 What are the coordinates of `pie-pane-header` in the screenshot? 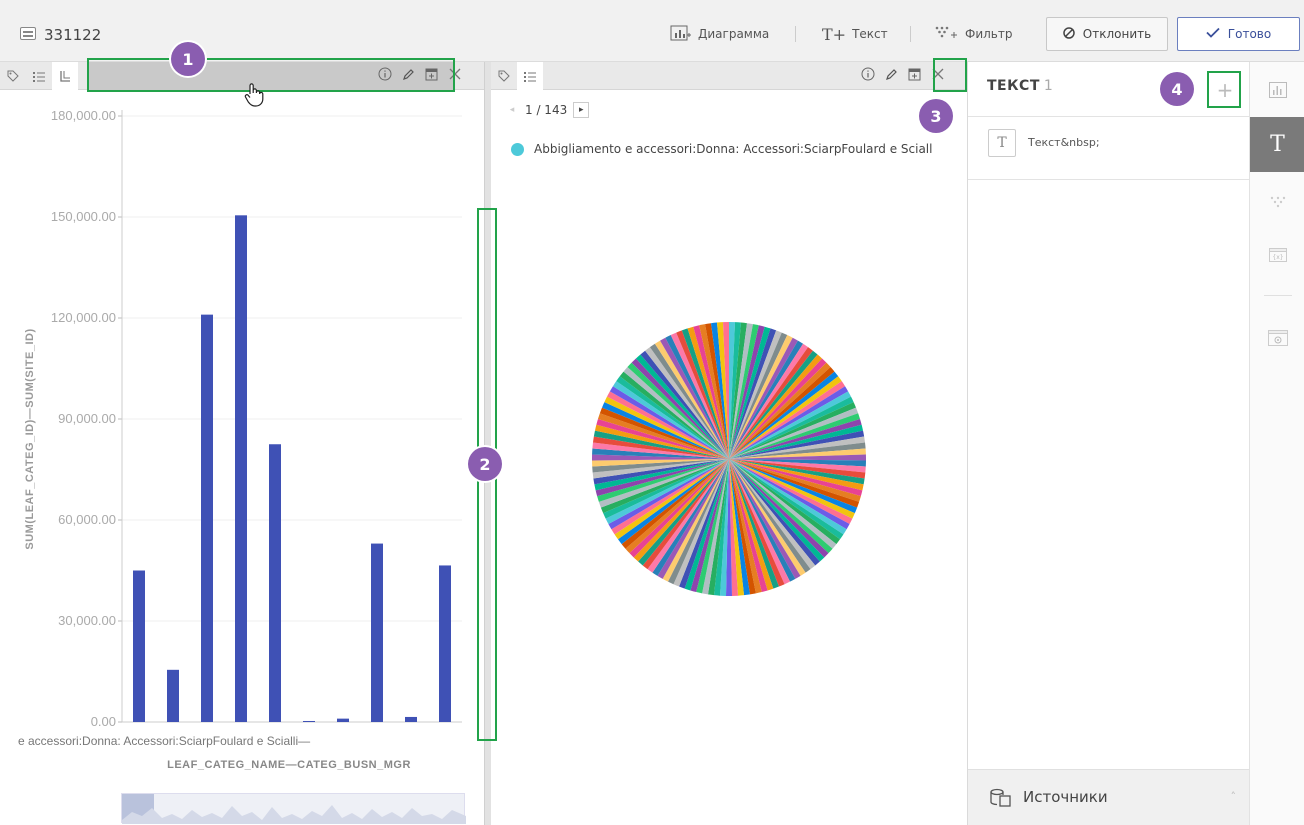 It's located at (729, 76).